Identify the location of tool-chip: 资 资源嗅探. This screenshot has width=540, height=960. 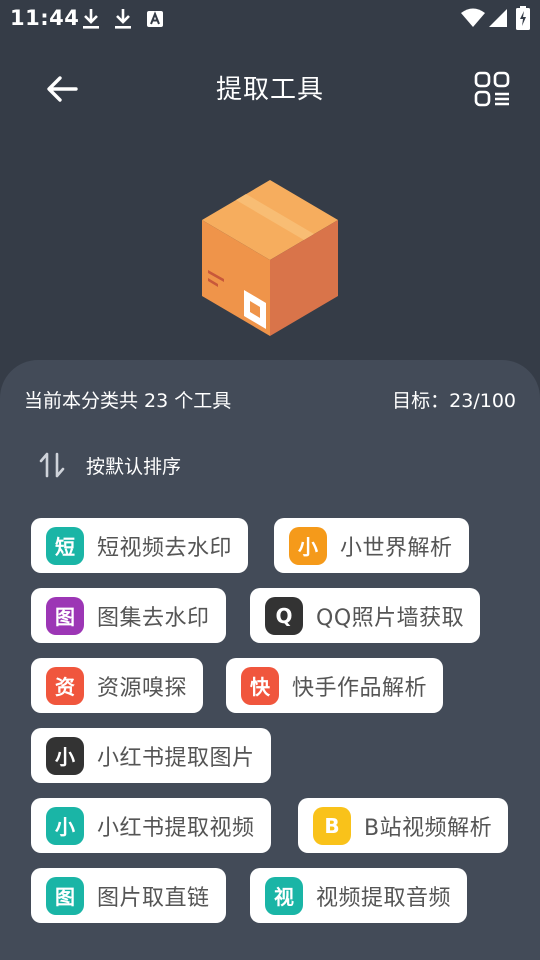
(117, 685).